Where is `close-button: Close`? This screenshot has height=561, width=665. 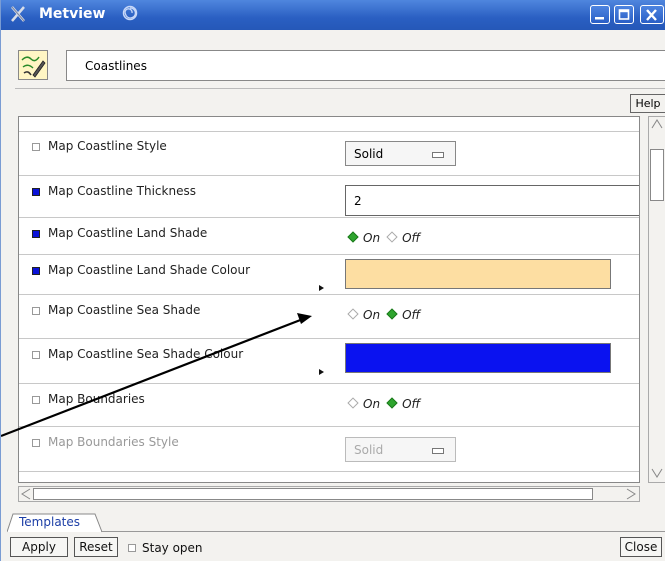
close-button: Close is located at coordinates (641, 547).